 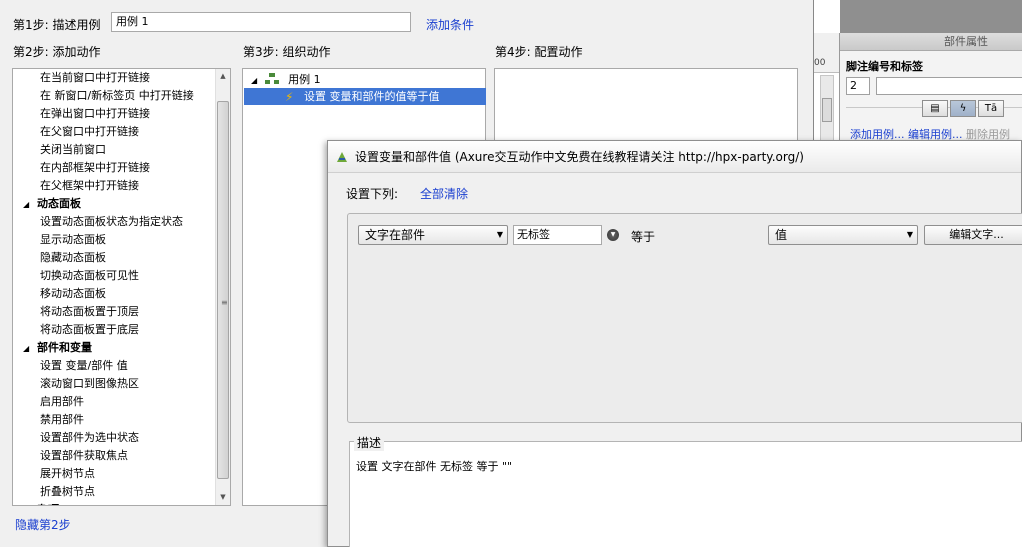 I want to click on footnote-number-field: 2, so click(x=858, y=86).